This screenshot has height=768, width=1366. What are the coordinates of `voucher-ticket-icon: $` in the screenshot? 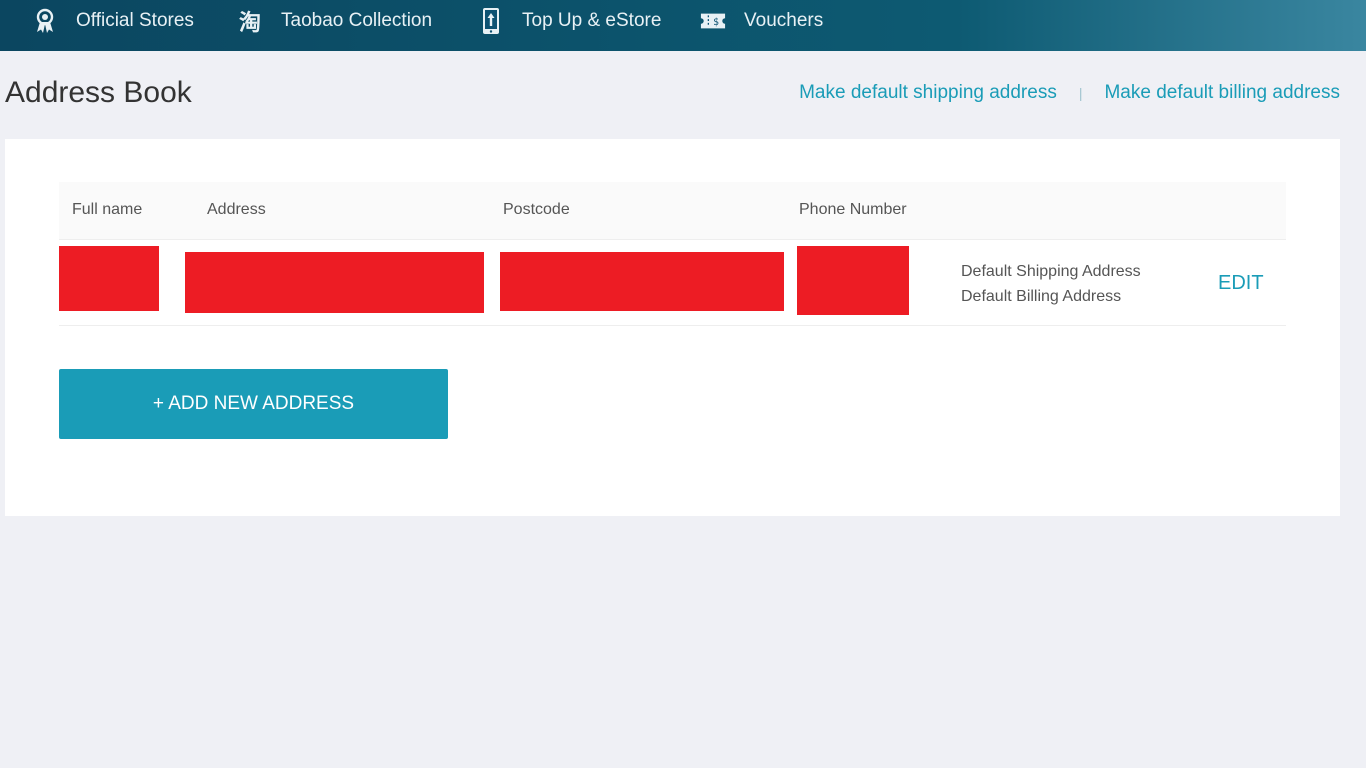 It's located at (713, 21).